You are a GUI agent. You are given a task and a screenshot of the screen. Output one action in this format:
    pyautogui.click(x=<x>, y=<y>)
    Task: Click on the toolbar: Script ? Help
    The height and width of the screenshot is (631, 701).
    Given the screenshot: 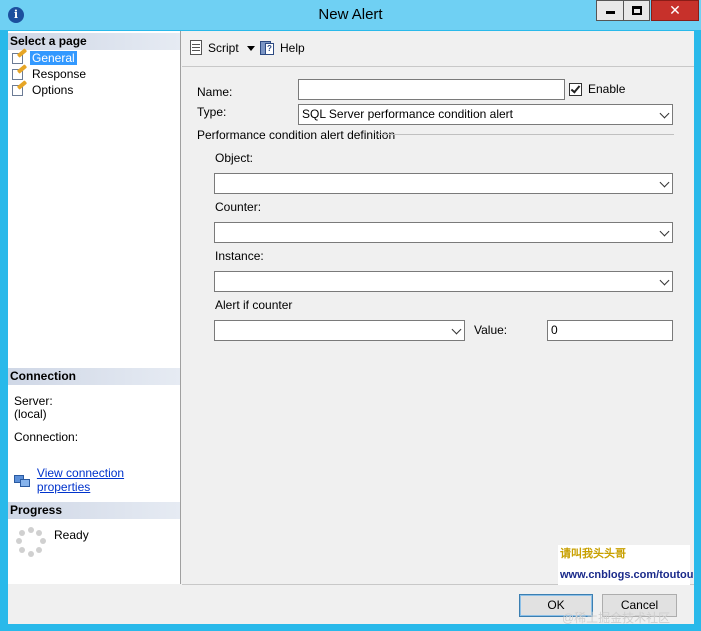 What is the action you would take?
    pyautogui.click(x=438, y=49)
    